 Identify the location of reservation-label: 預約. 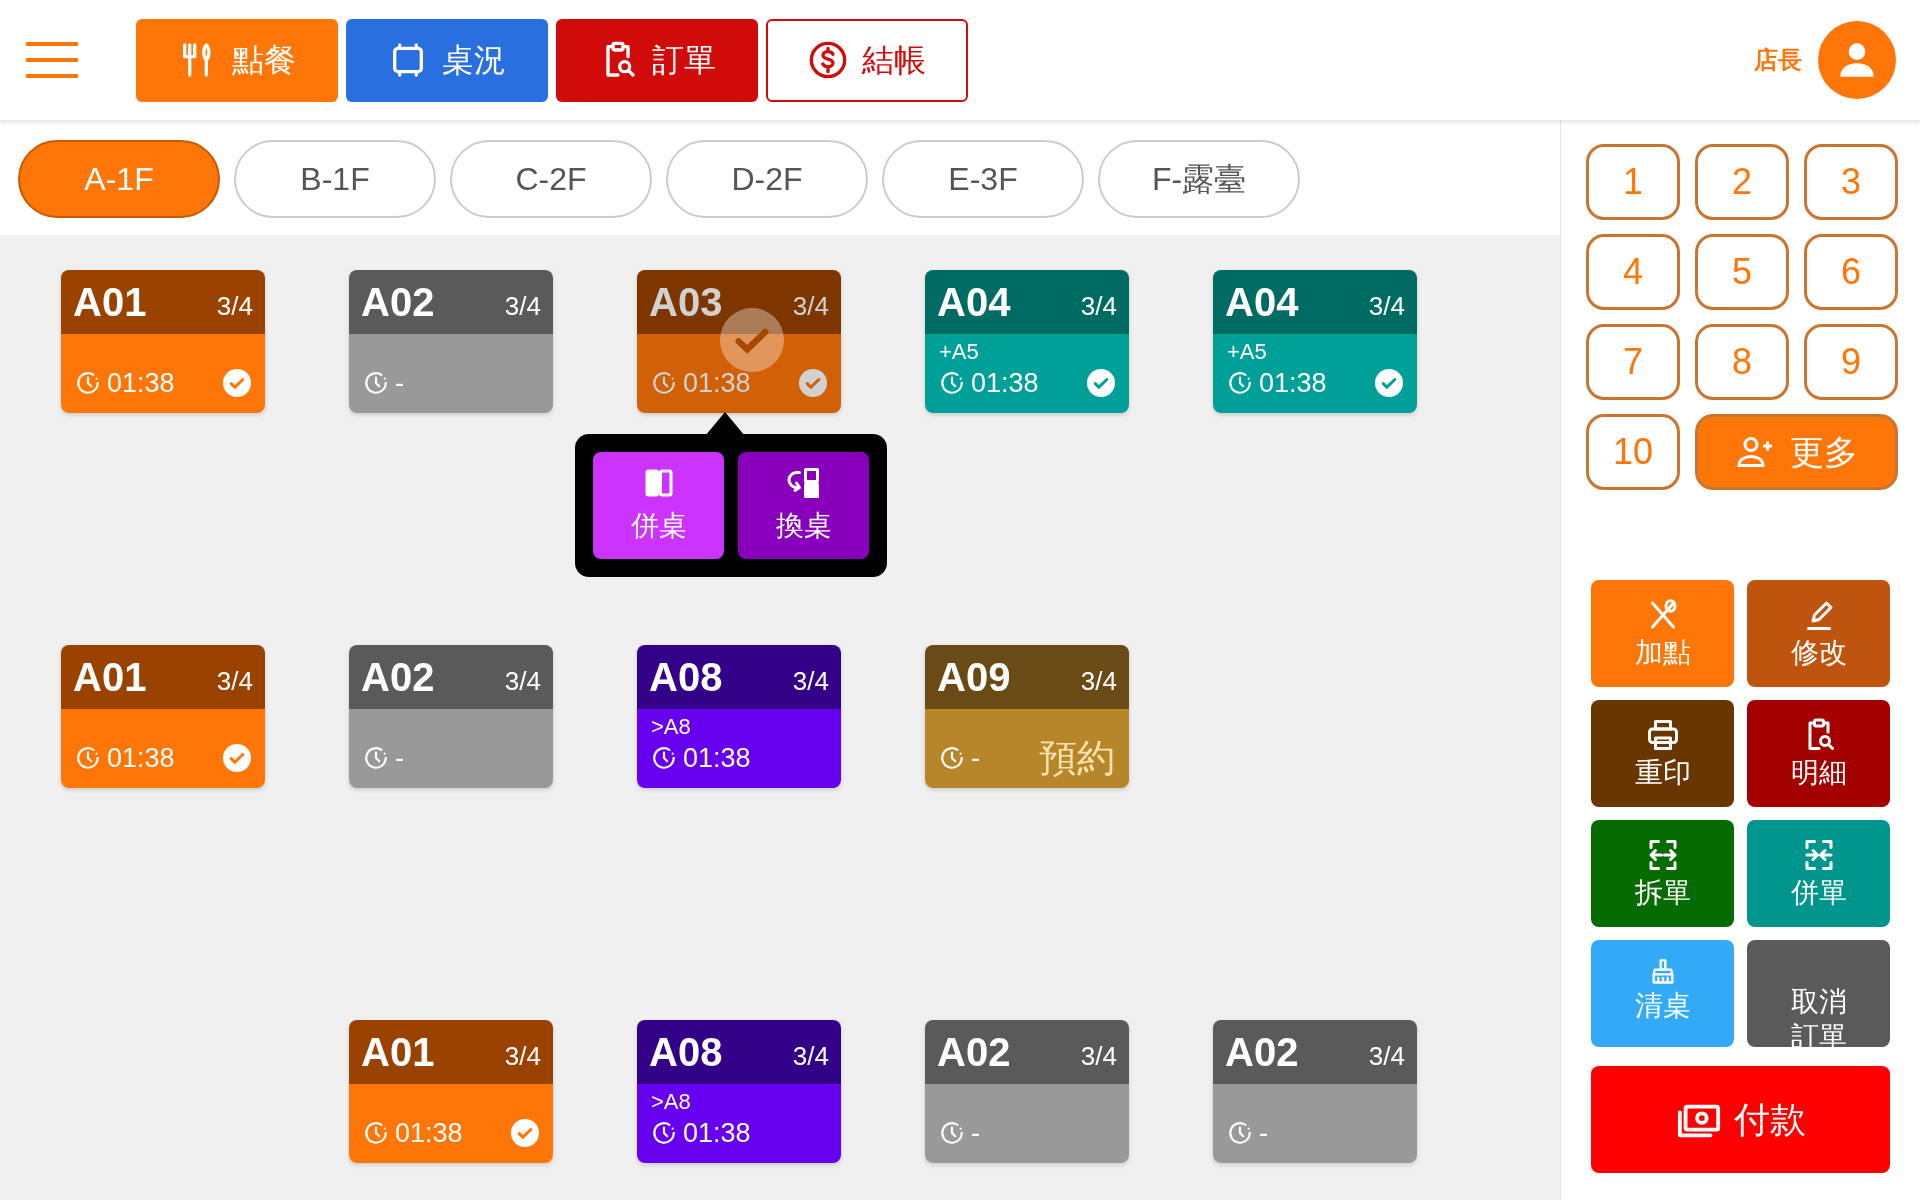
(1077, 757).